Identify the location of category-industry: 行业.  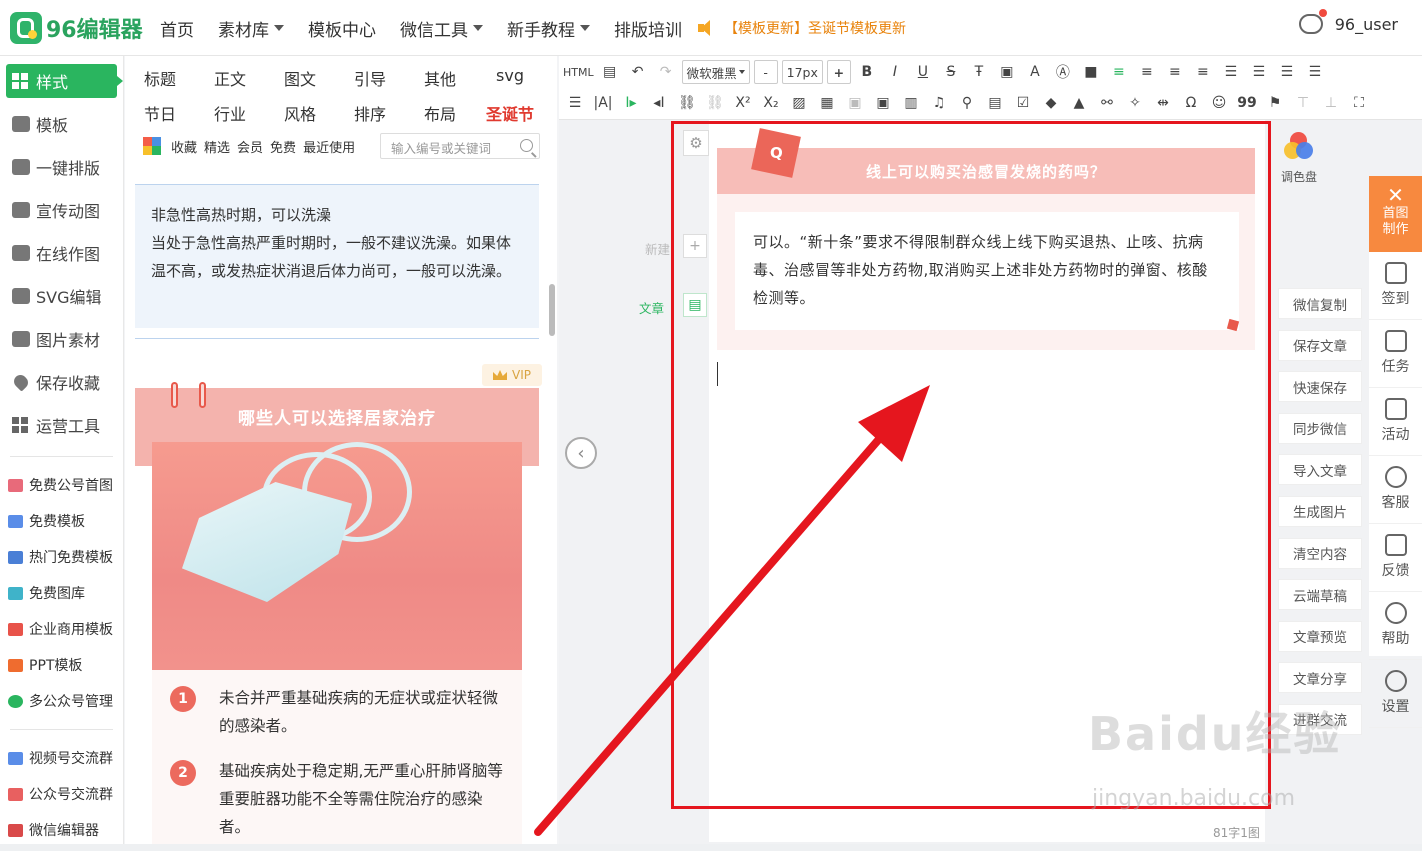
(230, 113).